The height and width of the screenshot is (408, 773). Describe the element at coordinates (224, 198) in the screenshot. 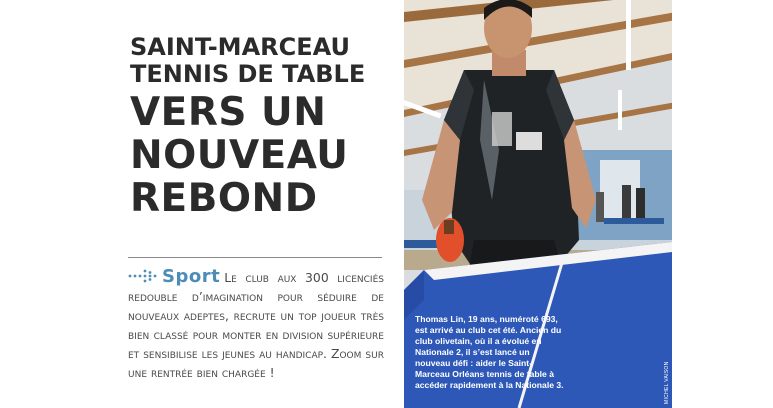

I see `title-line-3: rebond` at that location.